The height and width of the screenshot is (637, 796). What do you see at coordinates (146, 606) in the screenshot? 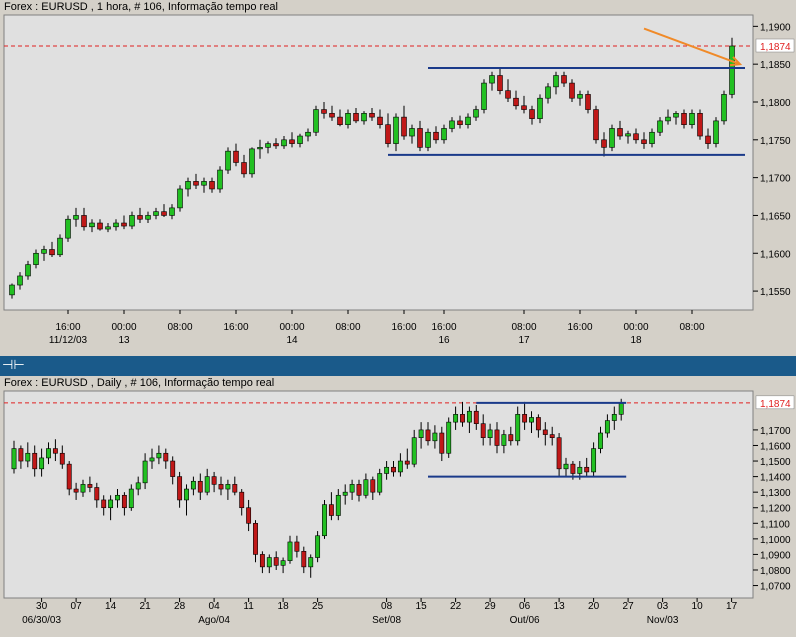
I see `x-tick-label: 21` at bounding box center [146, 606].